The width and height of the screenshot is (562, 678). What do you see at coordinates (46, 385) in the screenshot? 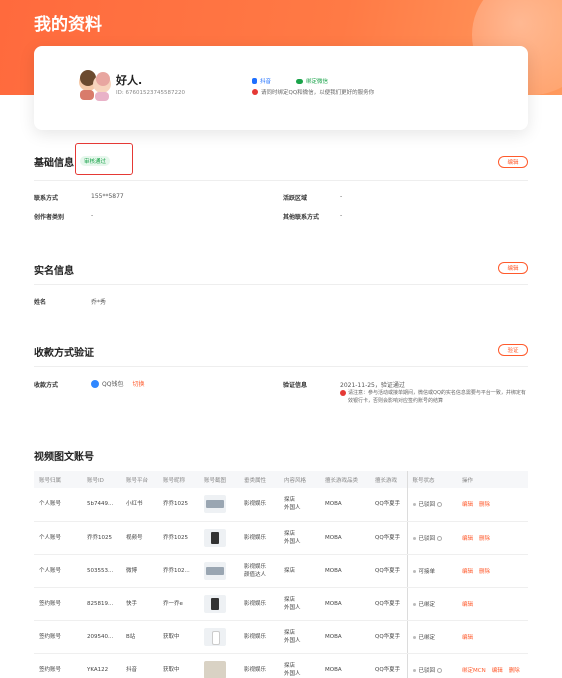
I see `payment-method-label: 收款方式` at bounding box center [46, 385].